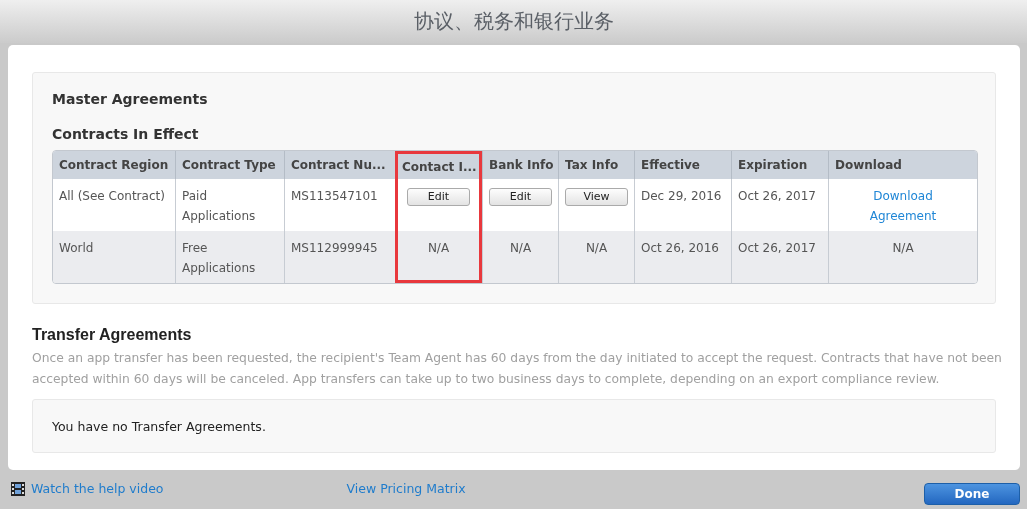  Describe the element at coordinates (159, 426) in the screenshot. I see `empty-message: You have no Transfer Agreements.` at that location.